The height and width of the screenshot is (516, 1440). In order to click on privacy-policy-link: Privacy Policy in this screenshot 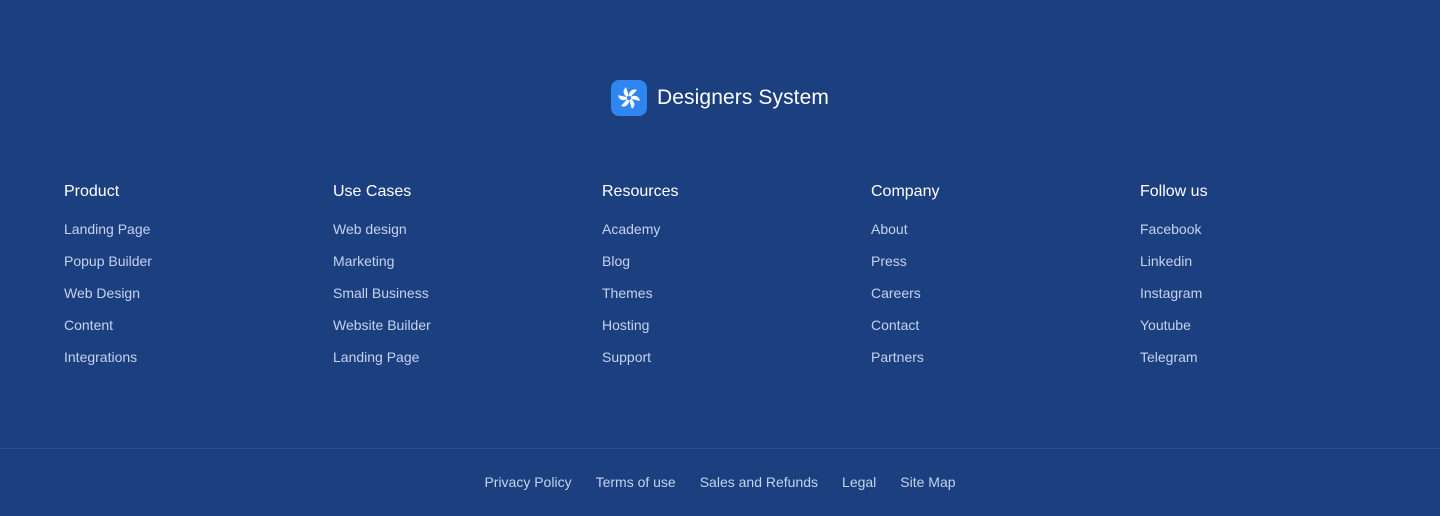, I will do `click(527, 482)`.